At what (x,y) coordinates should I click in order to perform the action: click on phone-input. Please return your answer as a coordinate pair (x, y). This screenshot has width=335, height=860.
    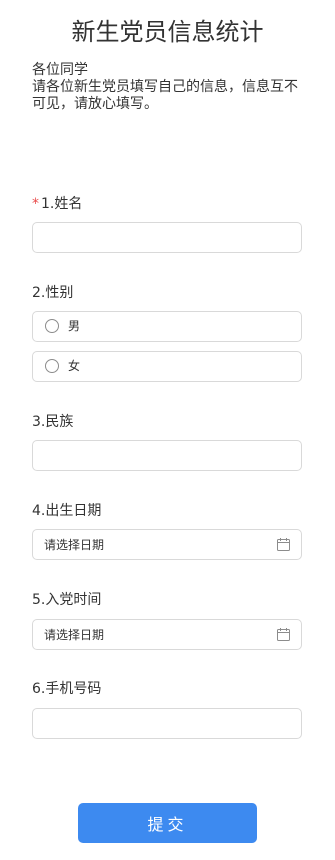
    Looking at the image, I should click on (167, 723).